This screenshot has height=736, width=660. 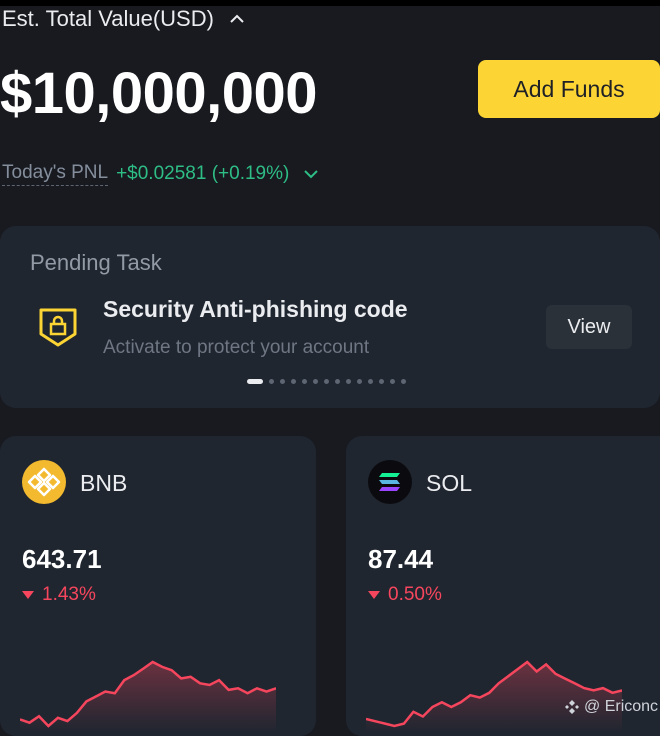 What do you see at coordinates (104, 483) in the screenshot?
I see `coin-name: BNB` at bounding box center [104, 483].